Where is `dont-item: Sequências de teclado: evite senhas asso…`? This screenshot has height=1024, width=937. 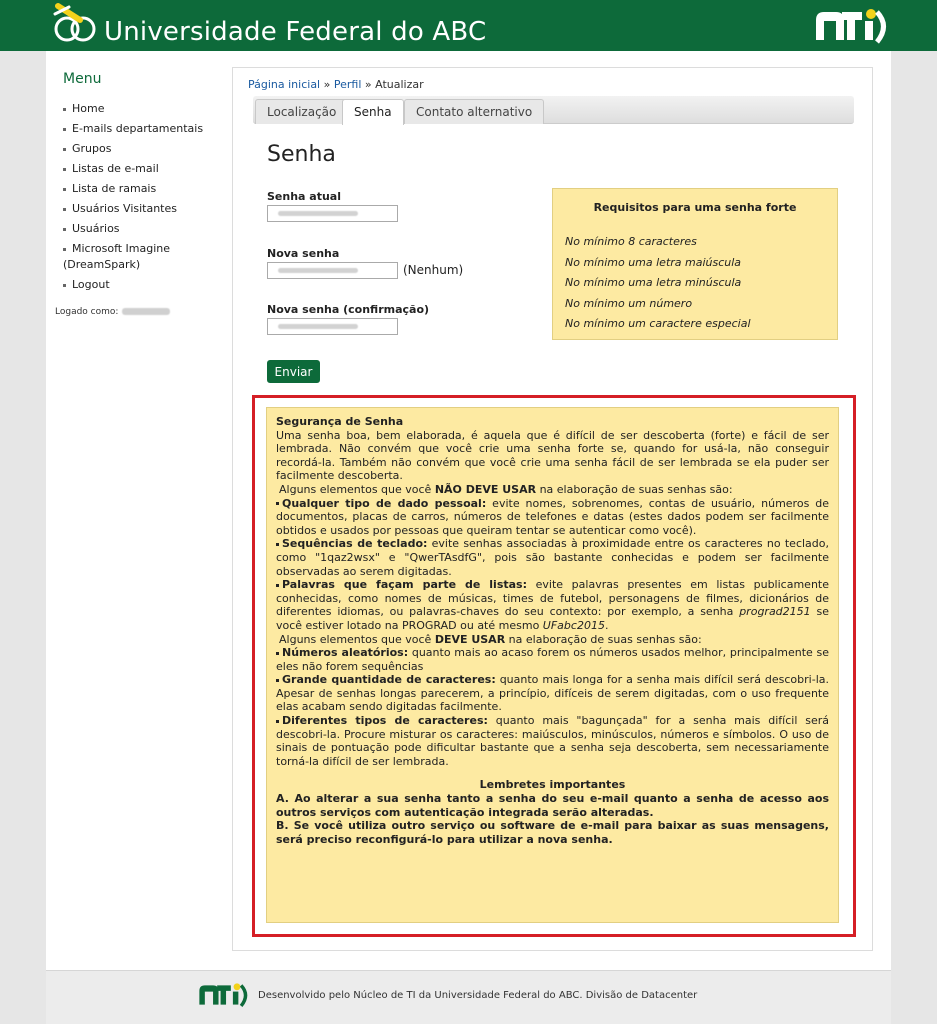
dont-item: Sequências de teclado: evite senhas asso… is located at coordinates (552, 557).